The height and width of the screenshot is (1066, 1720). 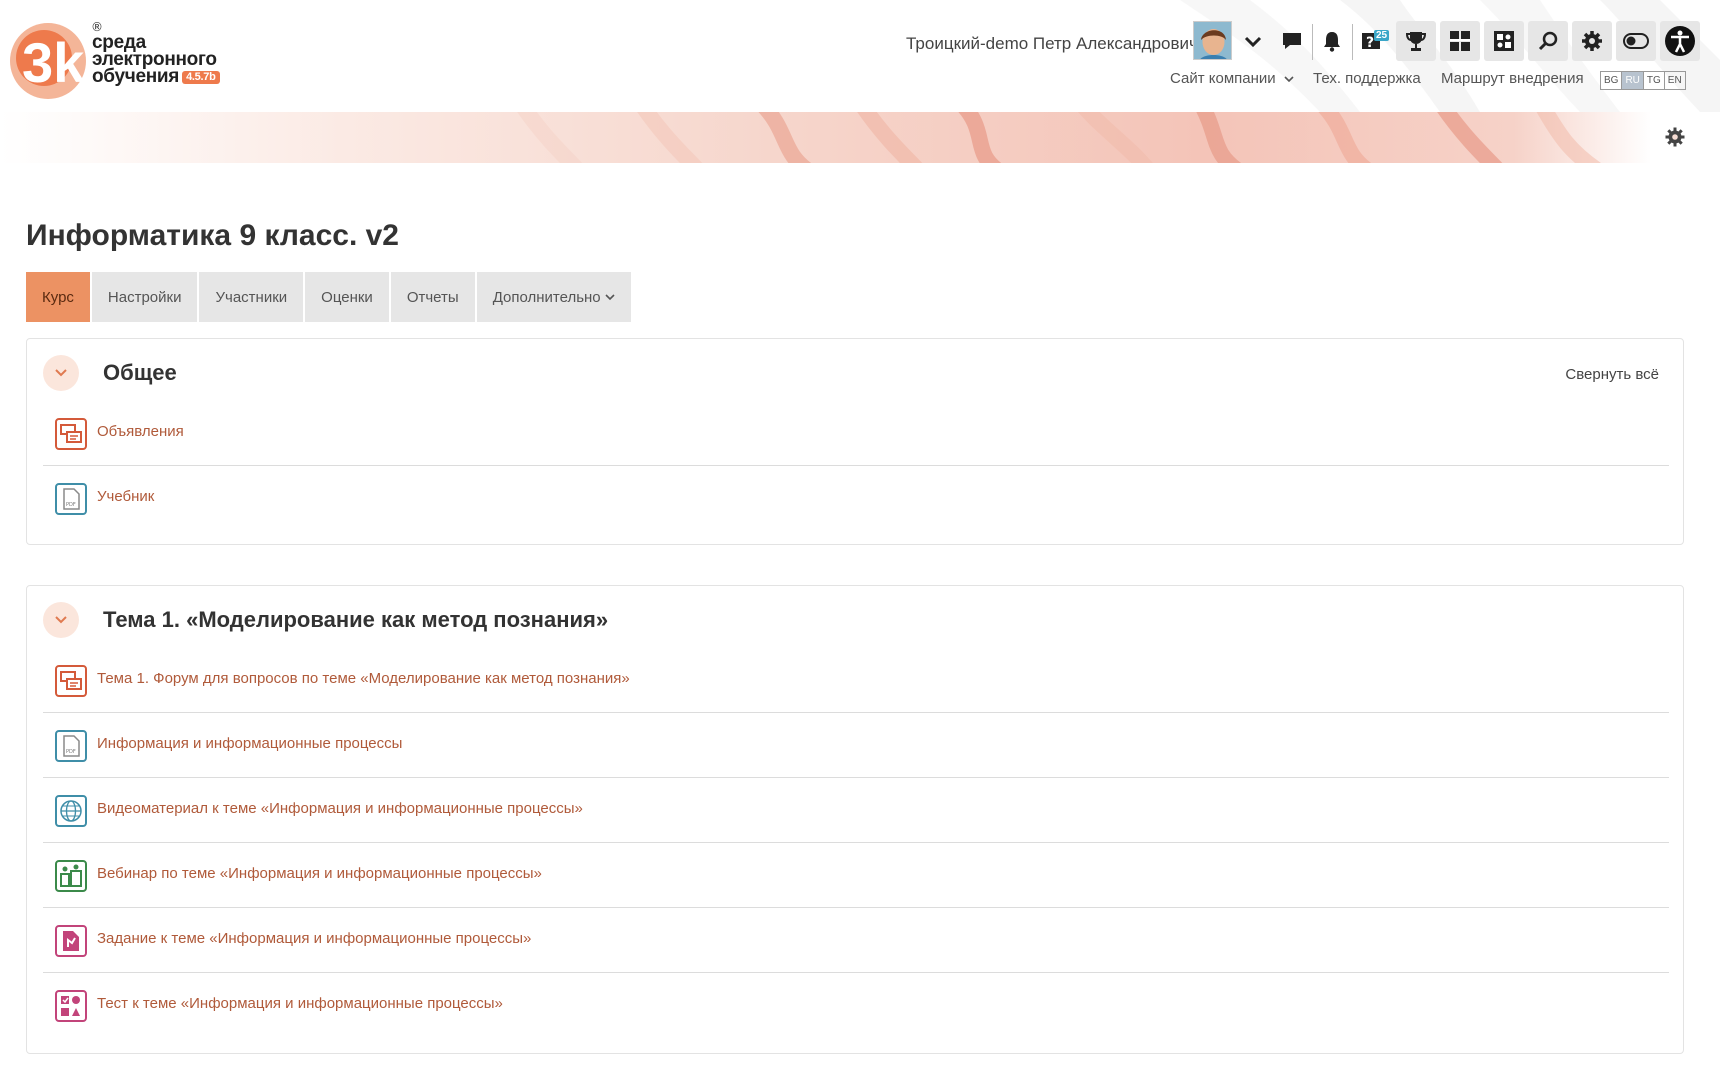 I want to click on avatar-image, so click(x=1212, y=40).